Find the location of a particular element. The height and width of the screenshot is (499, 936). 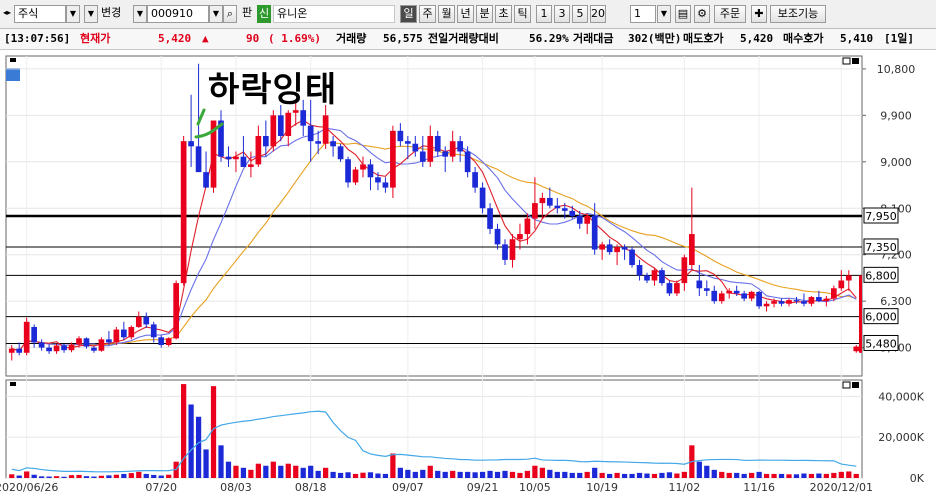

plus-icon: ✚ is located at coordinates (759, 14).